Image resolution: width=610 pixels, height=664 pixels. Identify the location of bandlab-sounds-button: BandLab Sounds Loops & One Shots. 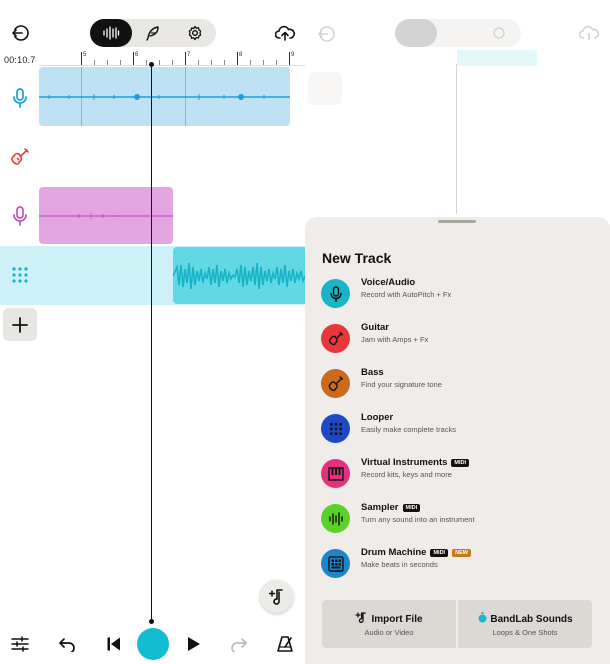
(525, 624).